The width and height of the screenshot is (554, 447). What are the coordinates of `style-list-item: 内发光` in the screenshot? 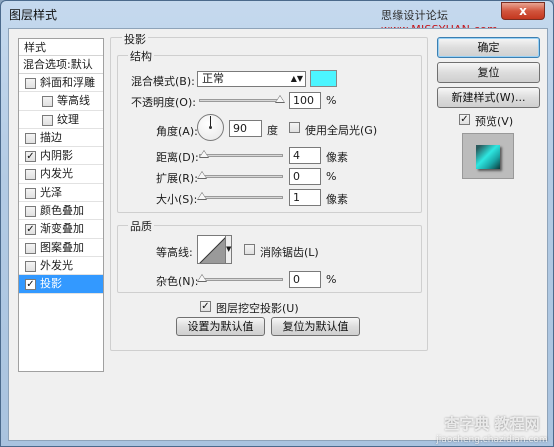 It's located at (61, 174).